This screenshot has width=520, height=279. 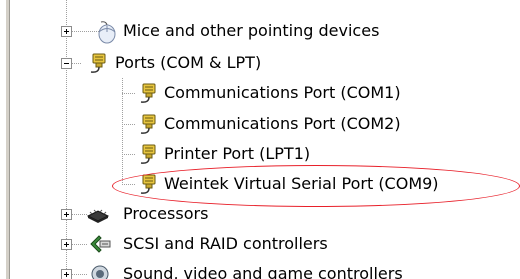 I want to click on tree-item-processors: Processors, so click(x=260, y=214).